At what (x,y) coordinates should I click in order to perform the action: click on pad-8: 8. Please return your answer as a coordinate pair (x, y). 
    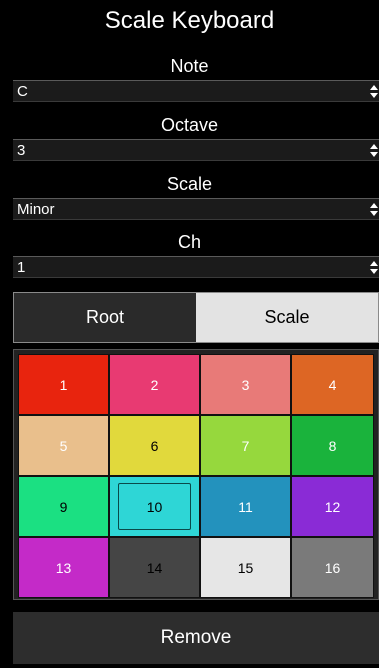
    Looking at the image, I should click on (332, 445).